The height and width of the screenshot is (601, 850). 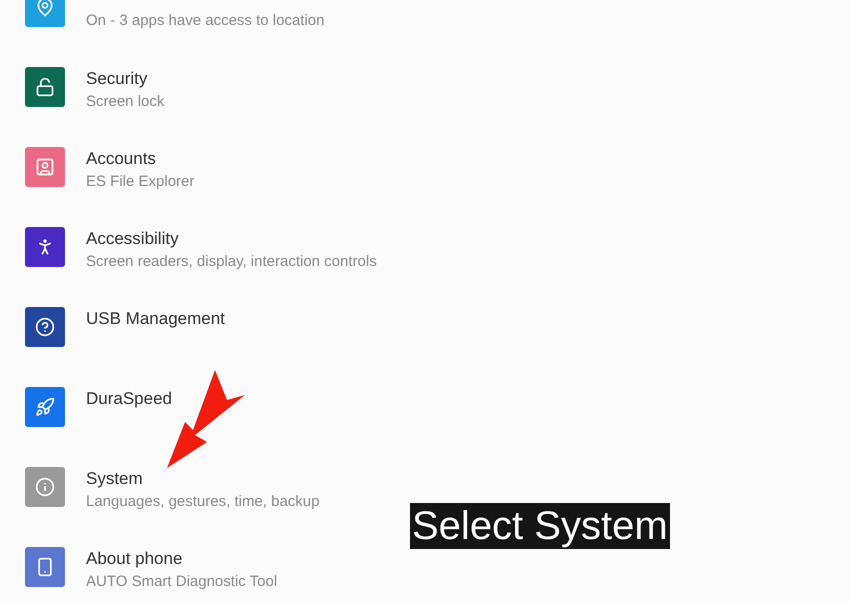 I want to click on setting-title: Accounts, so click(x=121, y=159).